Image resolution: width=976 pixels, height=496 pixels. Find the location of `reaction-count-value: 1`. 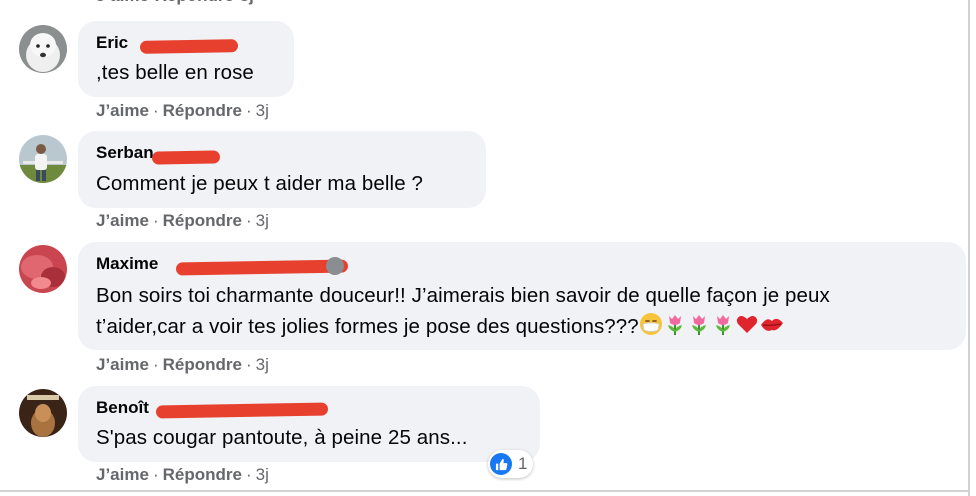

reaction-count-value: 1 is located at coordinates (523, 463).